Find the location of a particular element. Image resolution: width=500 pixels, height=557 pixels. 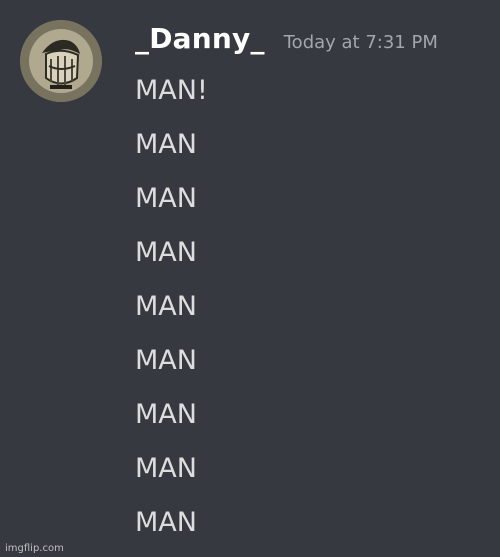

message-lines: MAN! MAN MAN MAN MAN MAN MAN MAN MAN is located at coordinates (171, 307).